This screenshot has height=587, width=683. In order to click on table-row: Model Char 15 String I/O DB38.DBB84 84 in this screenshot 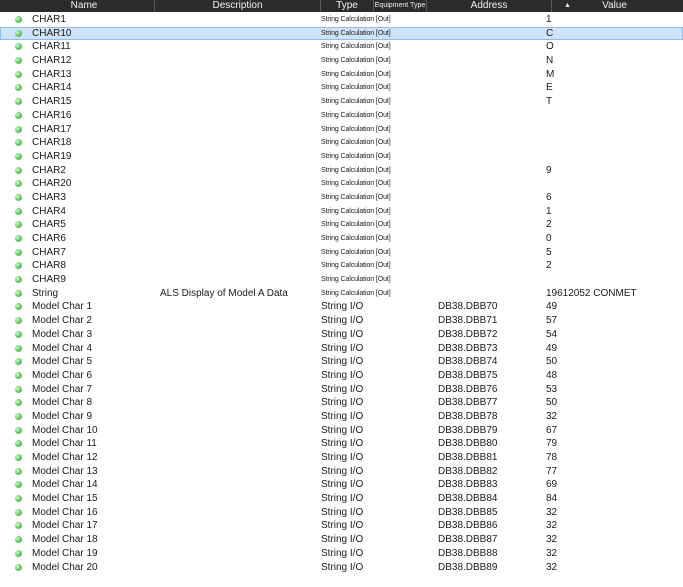, I will do `click(341, 499)`.